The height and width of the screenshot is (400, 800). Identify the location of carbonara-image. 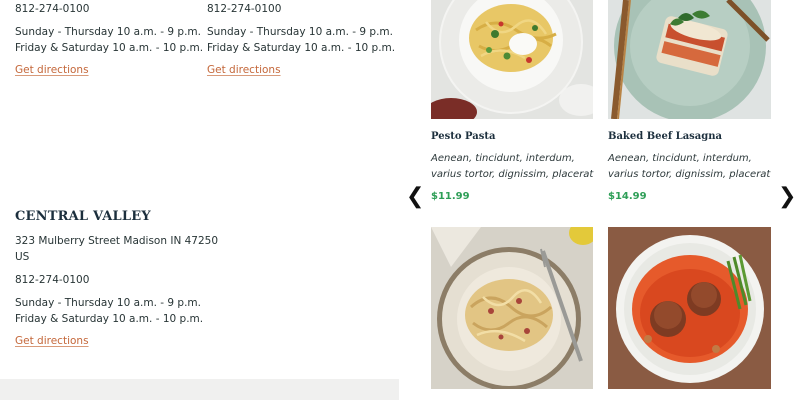
(512, 308).